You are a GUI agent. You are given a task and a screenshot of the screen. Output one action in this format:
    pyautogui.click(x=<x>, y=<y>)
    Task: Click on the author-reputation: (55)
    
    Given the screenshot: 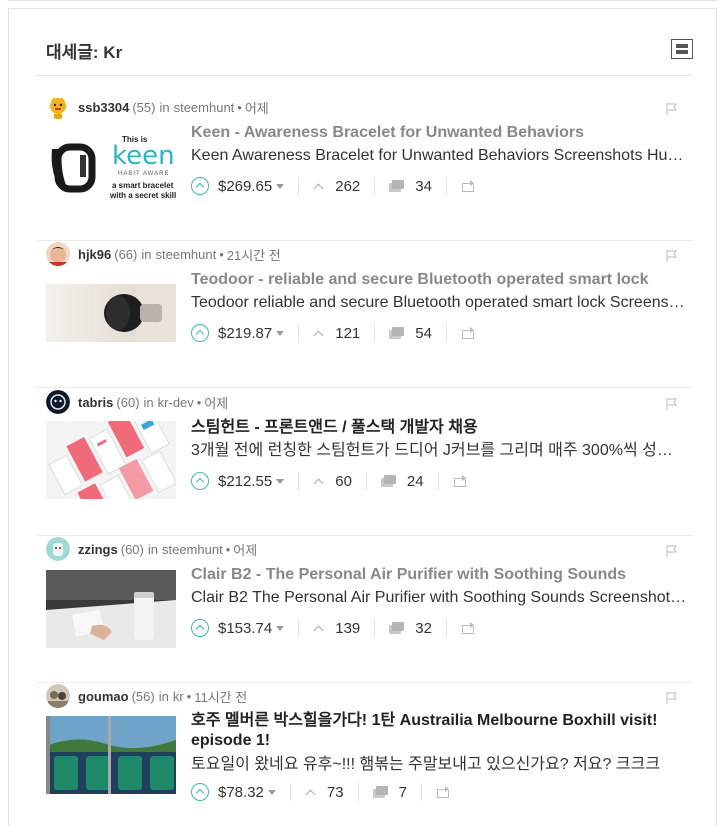 What is the action you would take?
    pyautogui.click(x=144, y=107)
    